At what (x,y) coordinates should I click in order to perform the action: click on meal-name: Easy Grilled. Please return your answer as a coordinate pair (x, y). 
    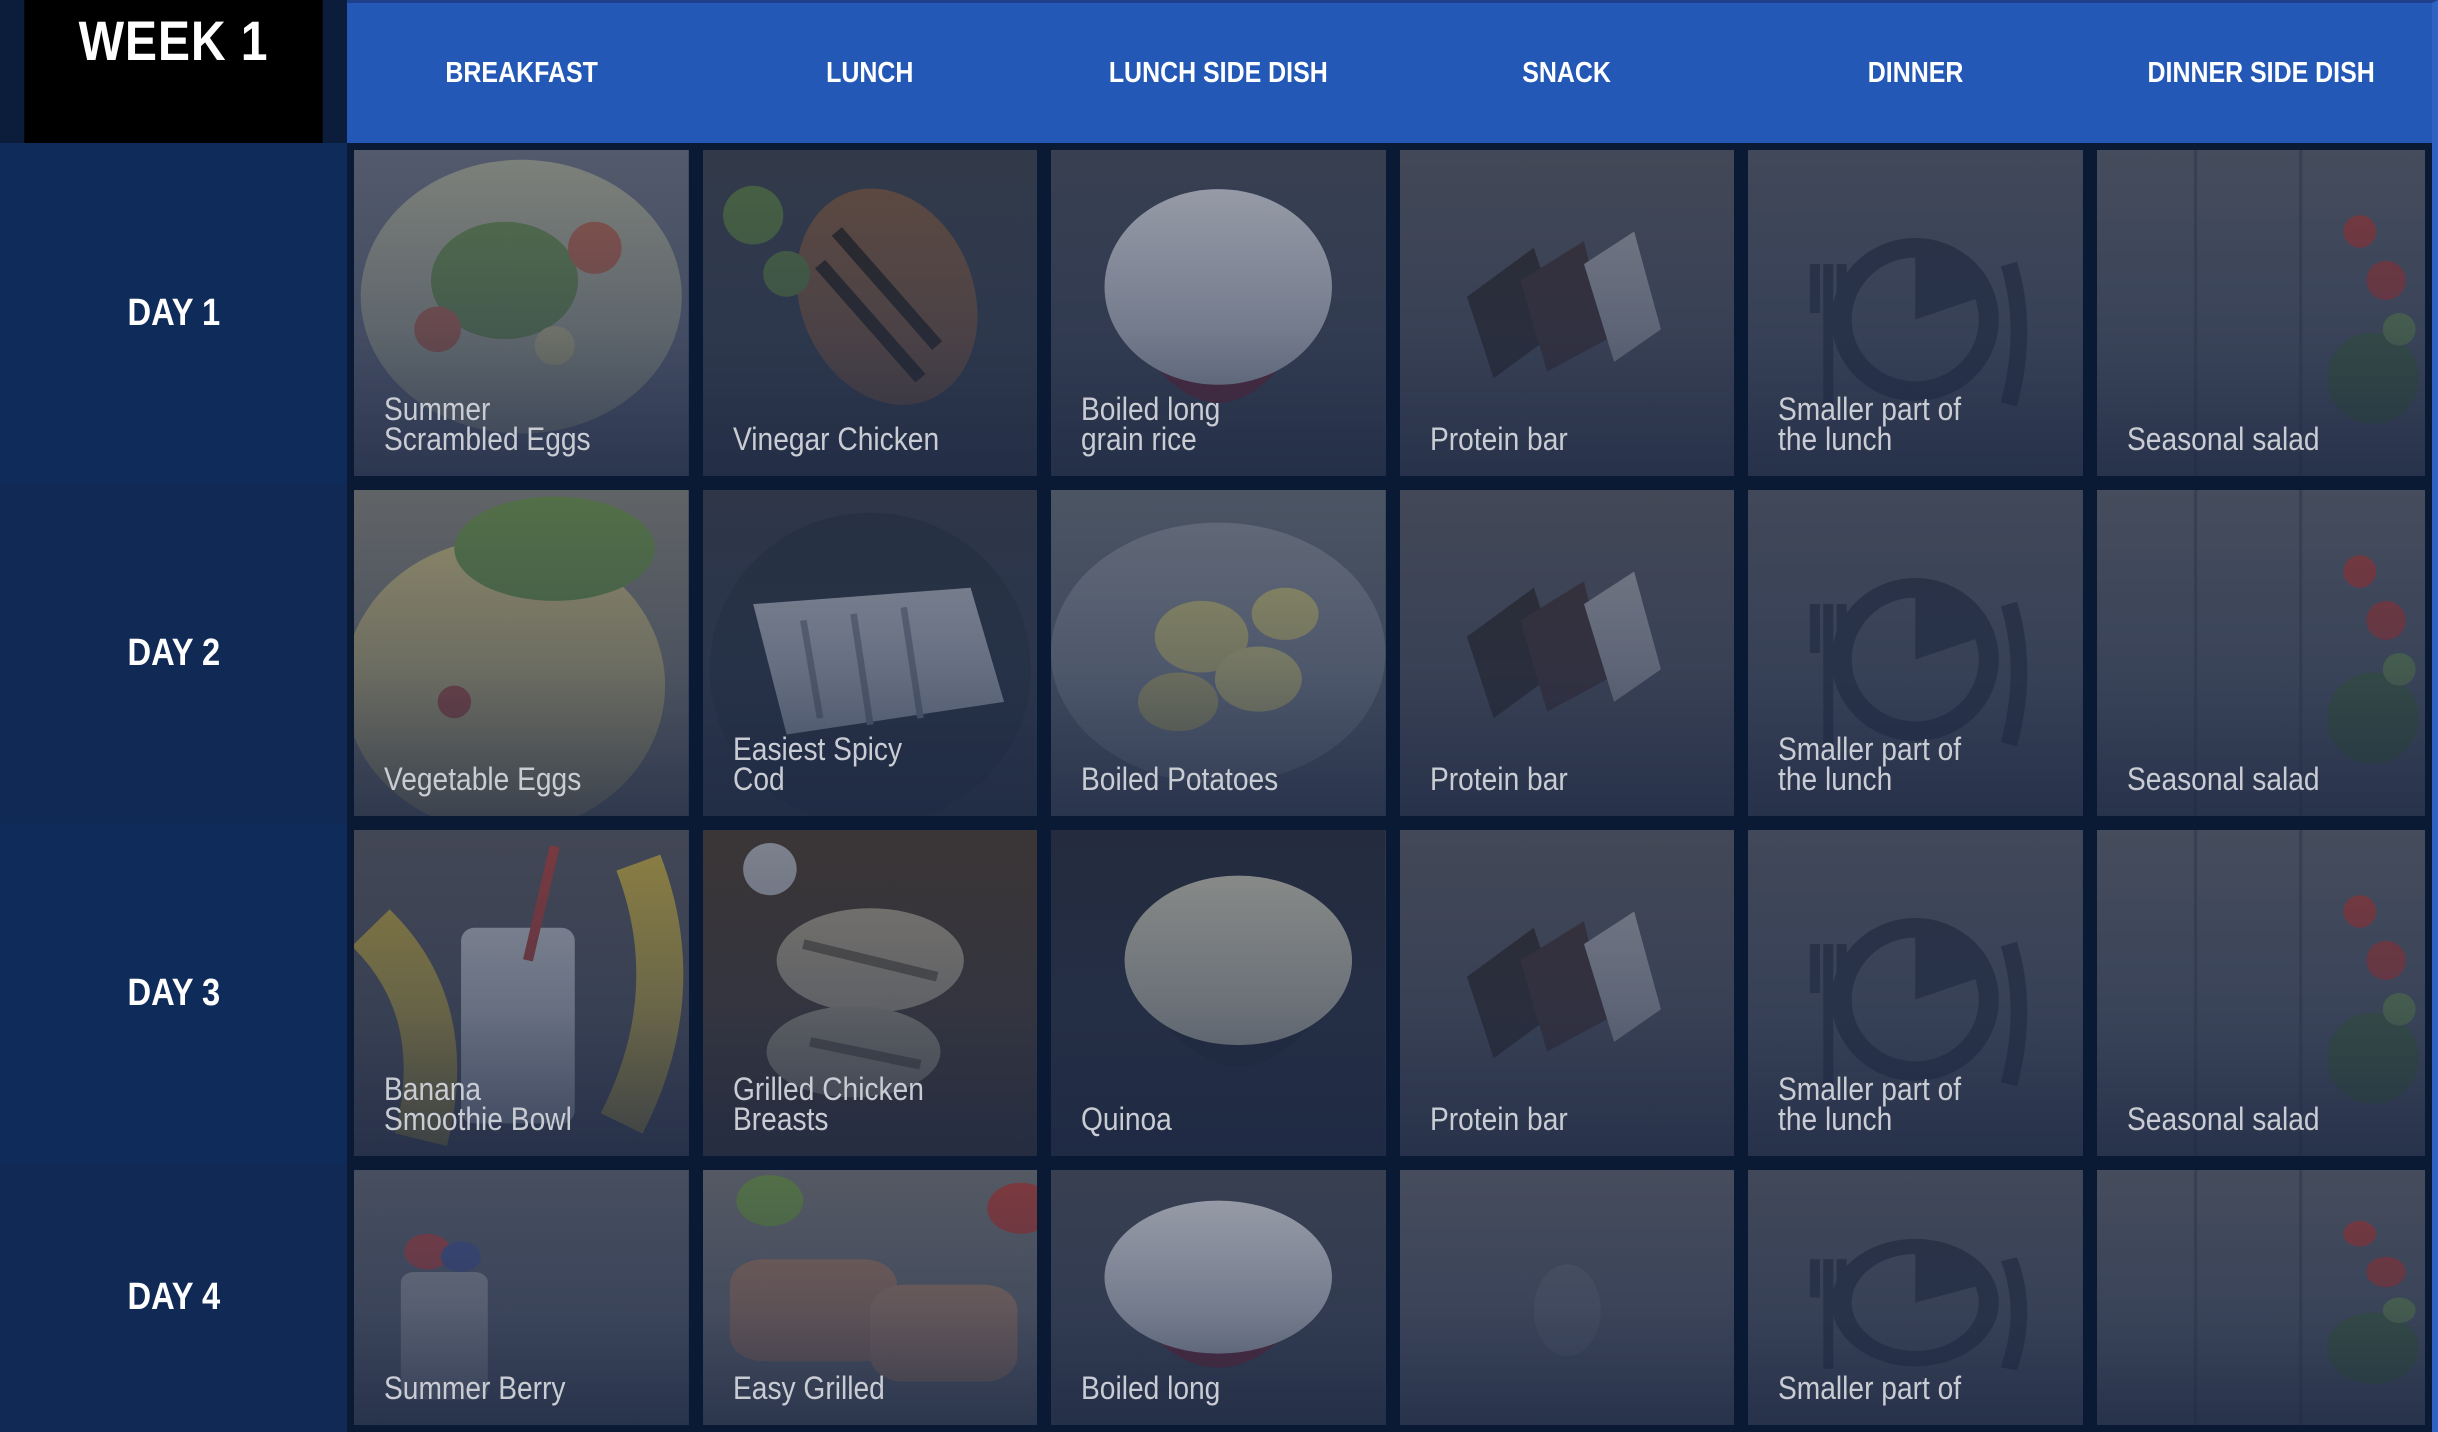
    Looking at the image, I should click on (808, 1388).